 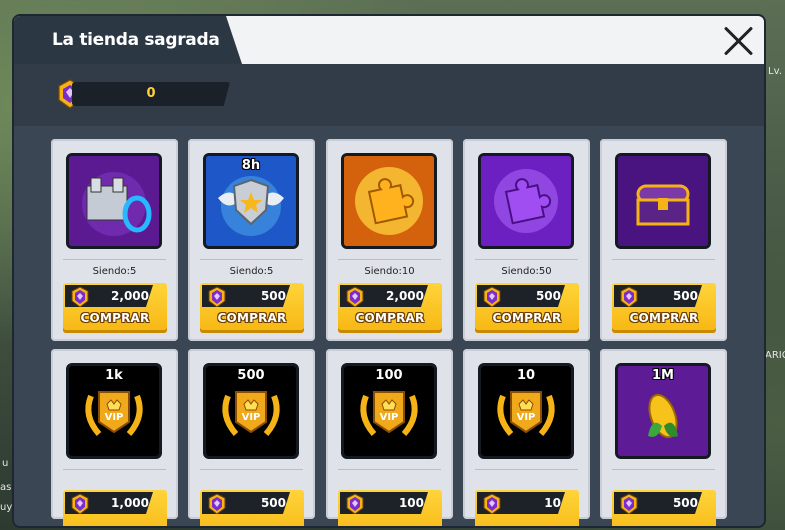 What do you see at coordinates (389, 201) in the screenshot?
I see `gold-puzzle-item-icon` at bounding box center [389, 201].